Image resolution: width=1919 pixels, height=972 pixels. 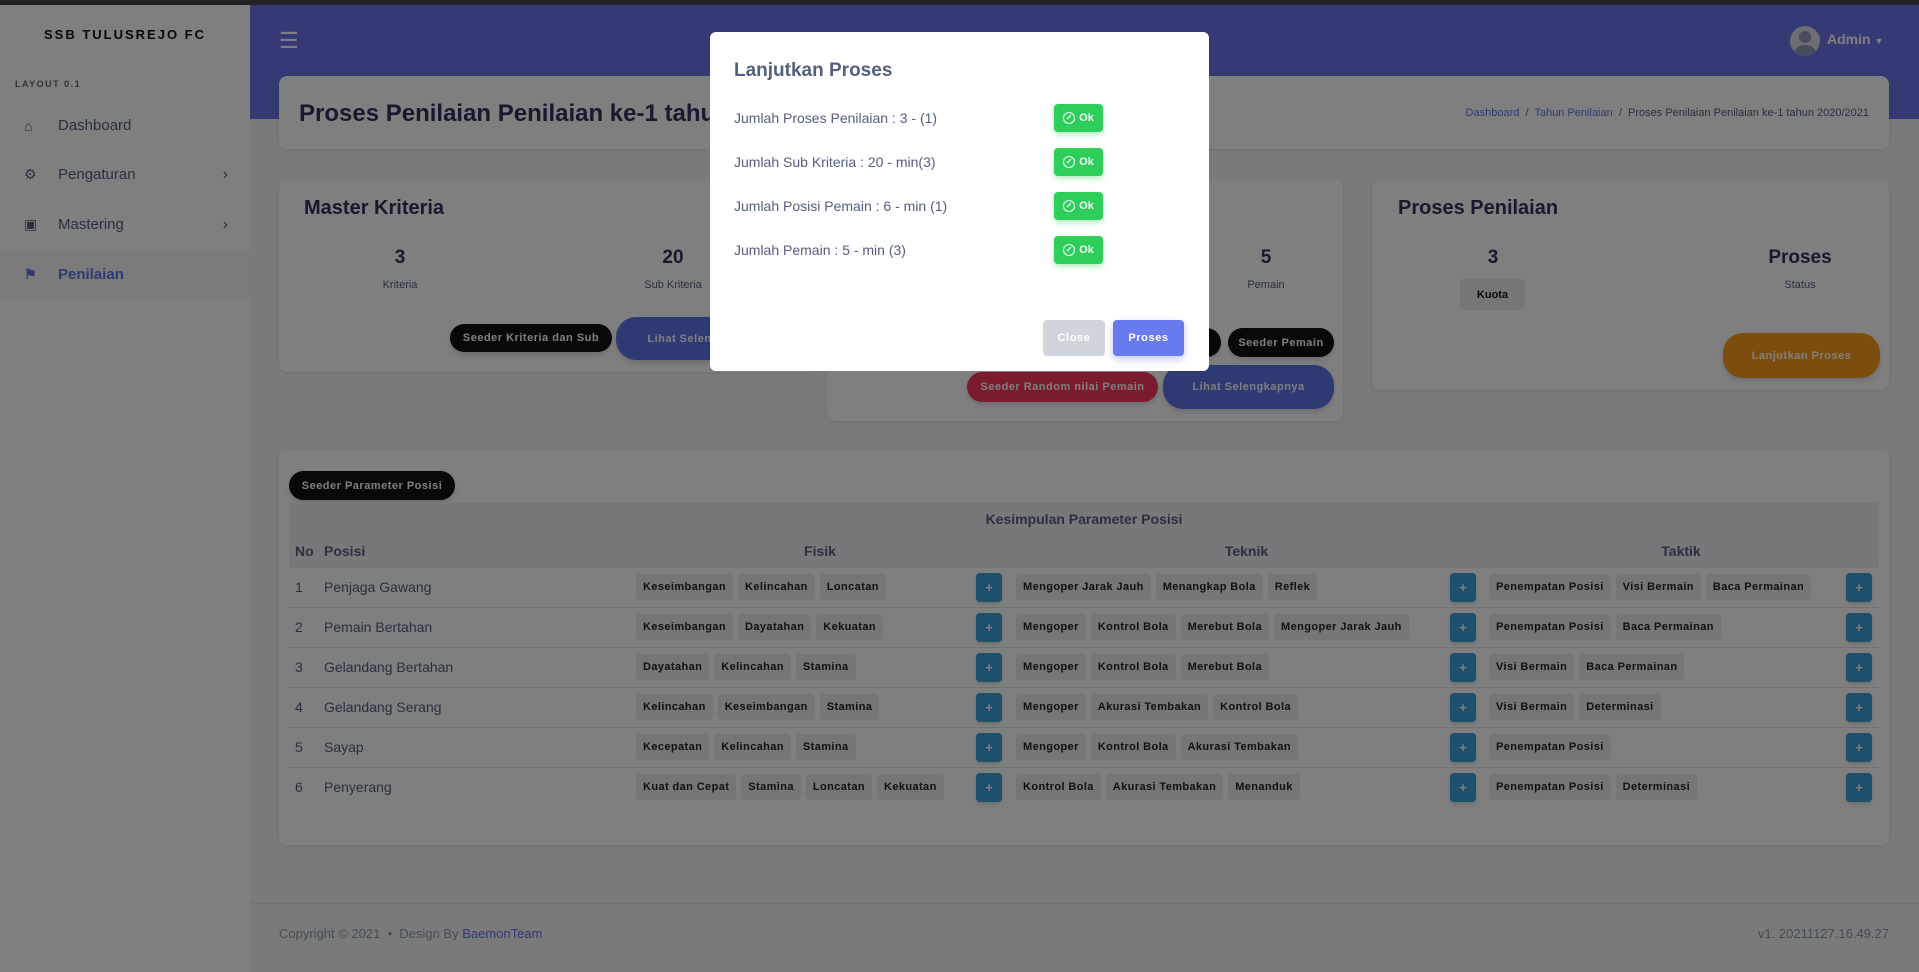 I want to click on close-button: Close, so click(x=1074, y=338).